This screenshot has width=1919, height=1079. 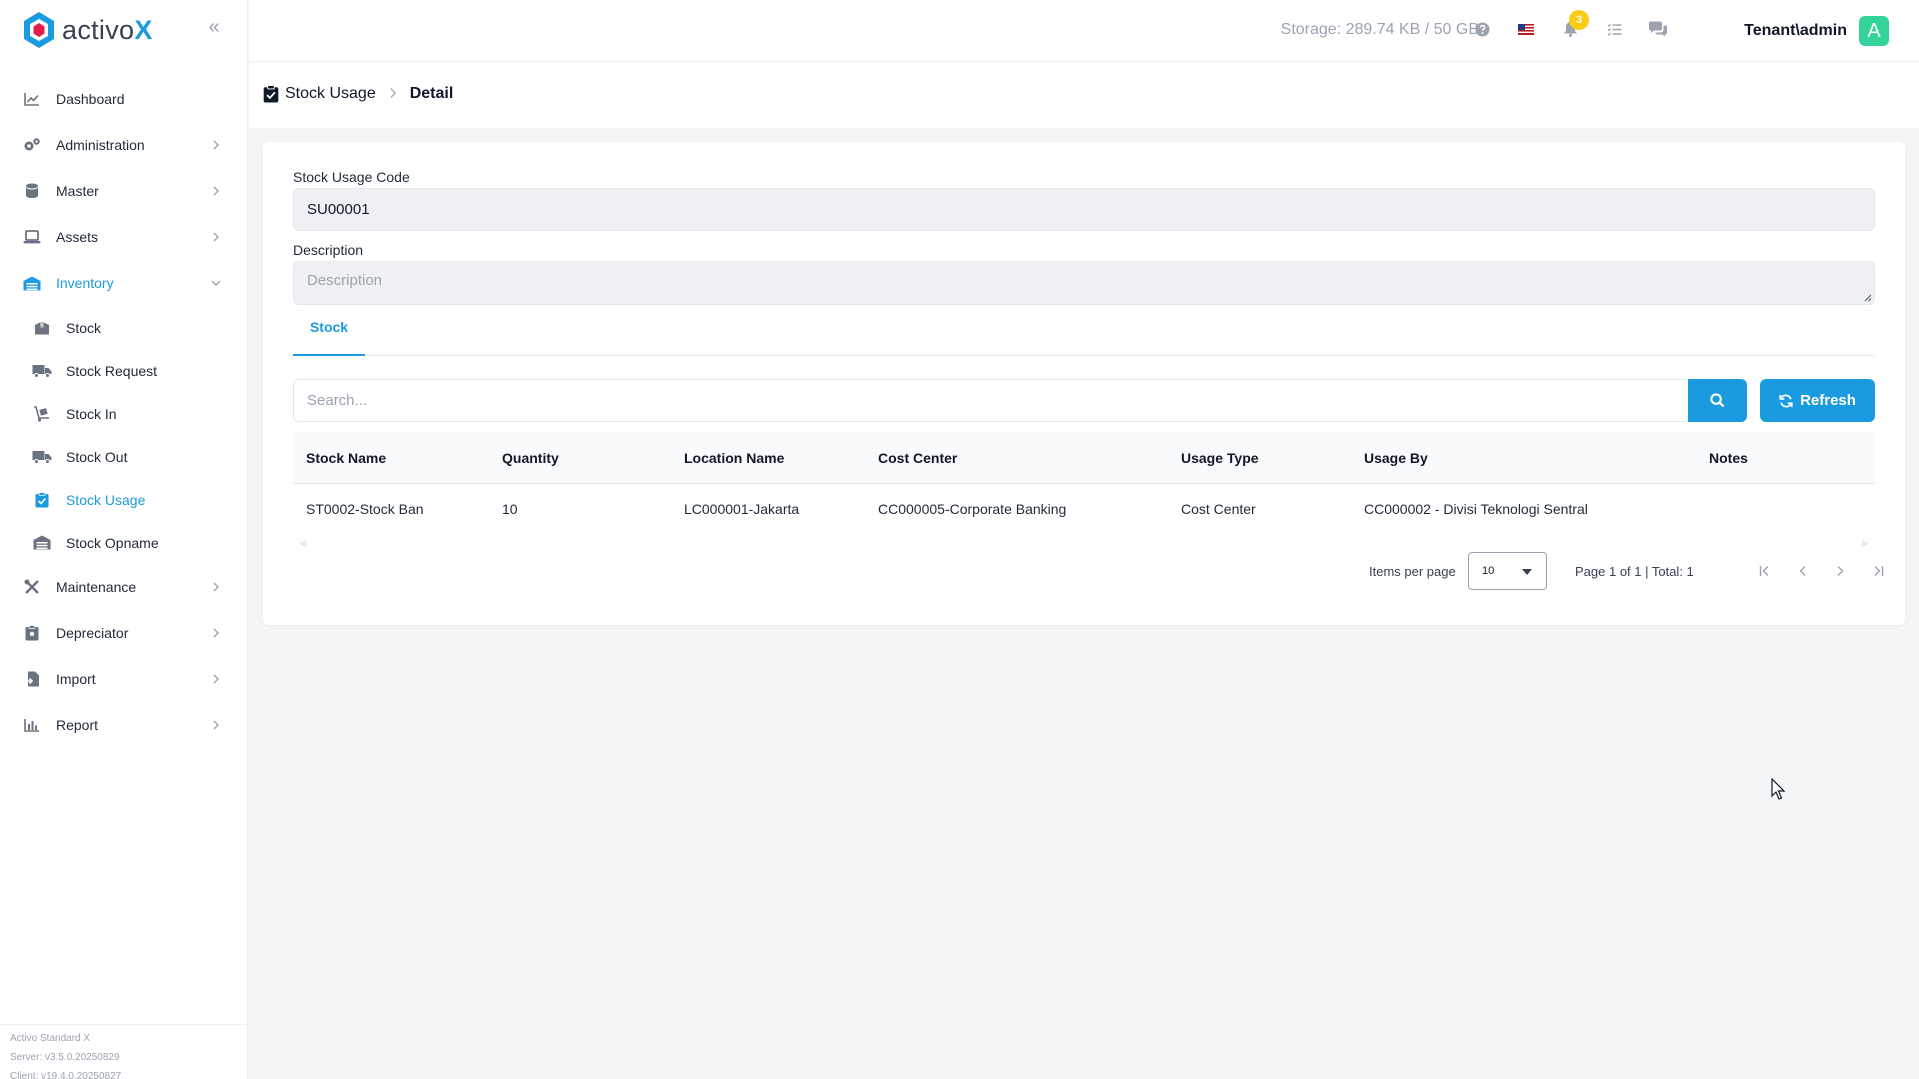 I want to click on storage-usage: Storage: 289.74 KB / 50 GB, so click(x=1379, y=29).